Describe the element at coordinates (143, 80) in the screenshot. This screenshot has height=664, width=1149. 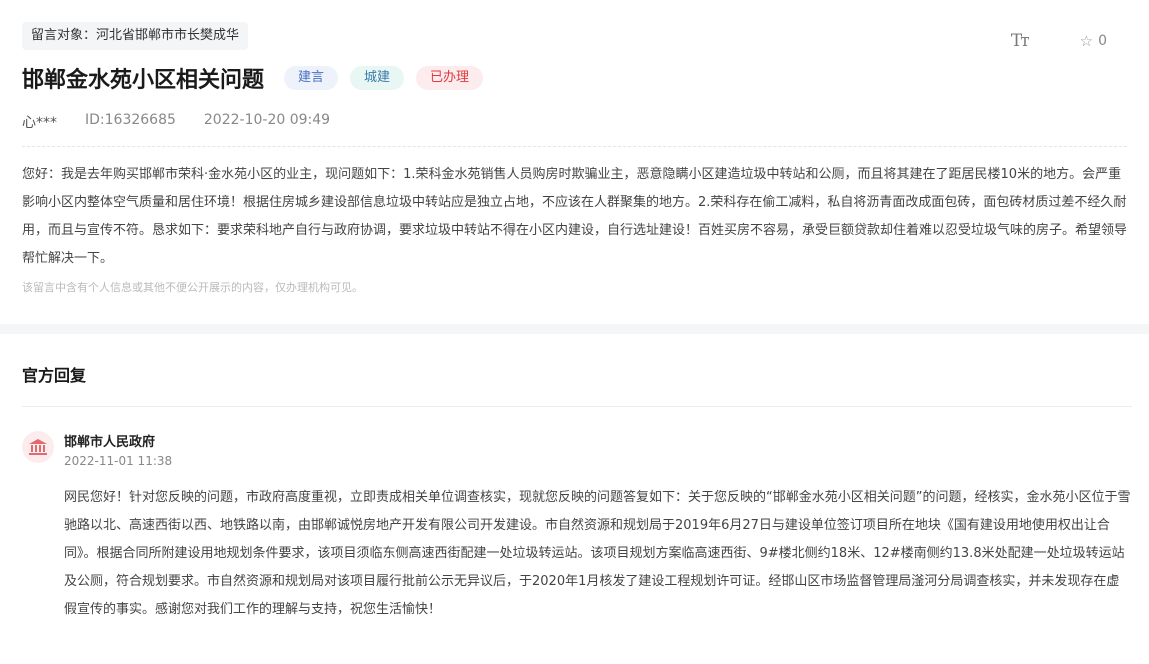
I see `page-title: 邯郸金水苑小区相关问题` at that location.